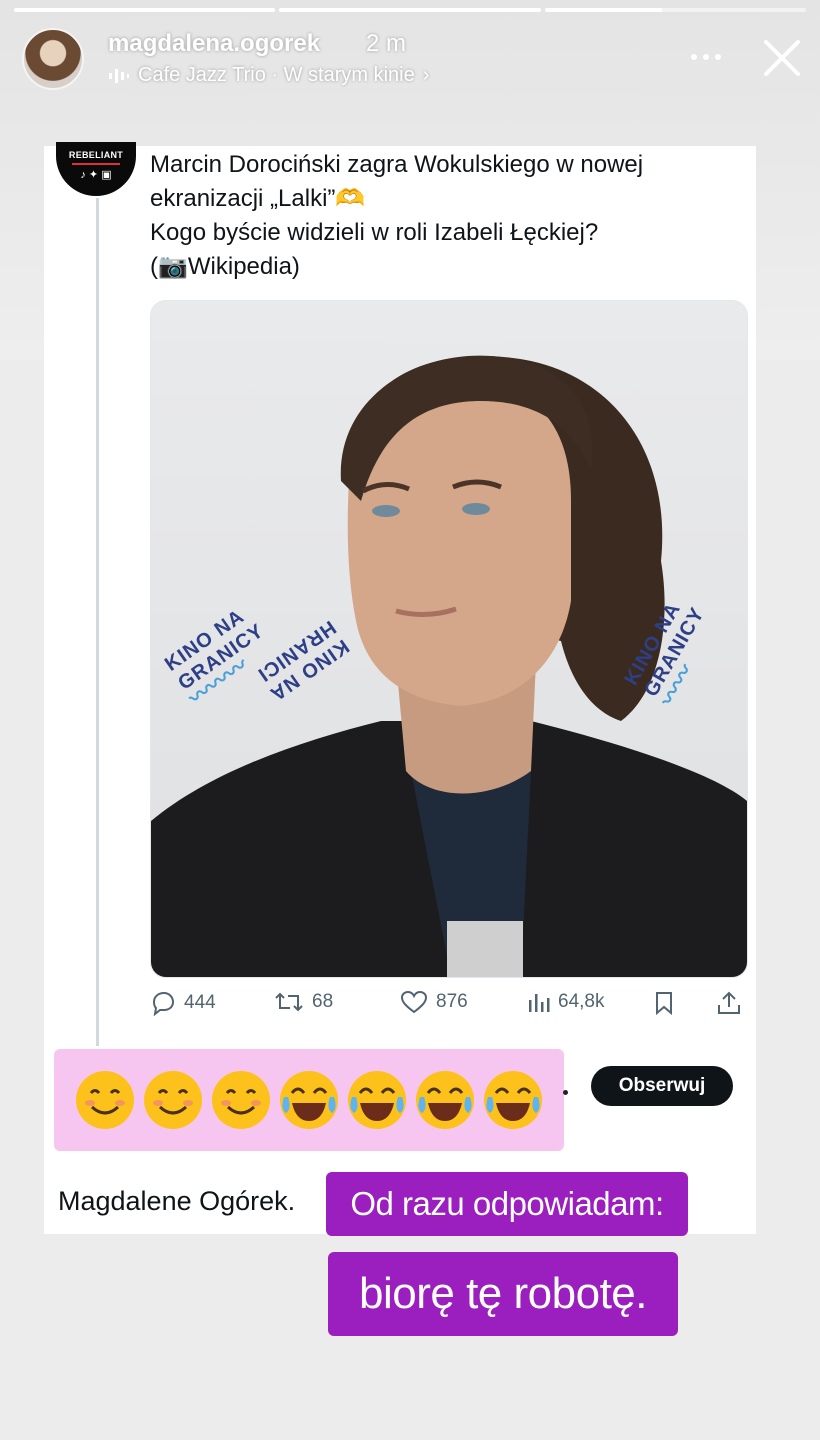 This screenshot has height=1440, width=820. What do you see at coordinates (225, 266) in the screenshot?
I see `tweet-line: (📷Wikipedia)` at bounding box center [225, 266].